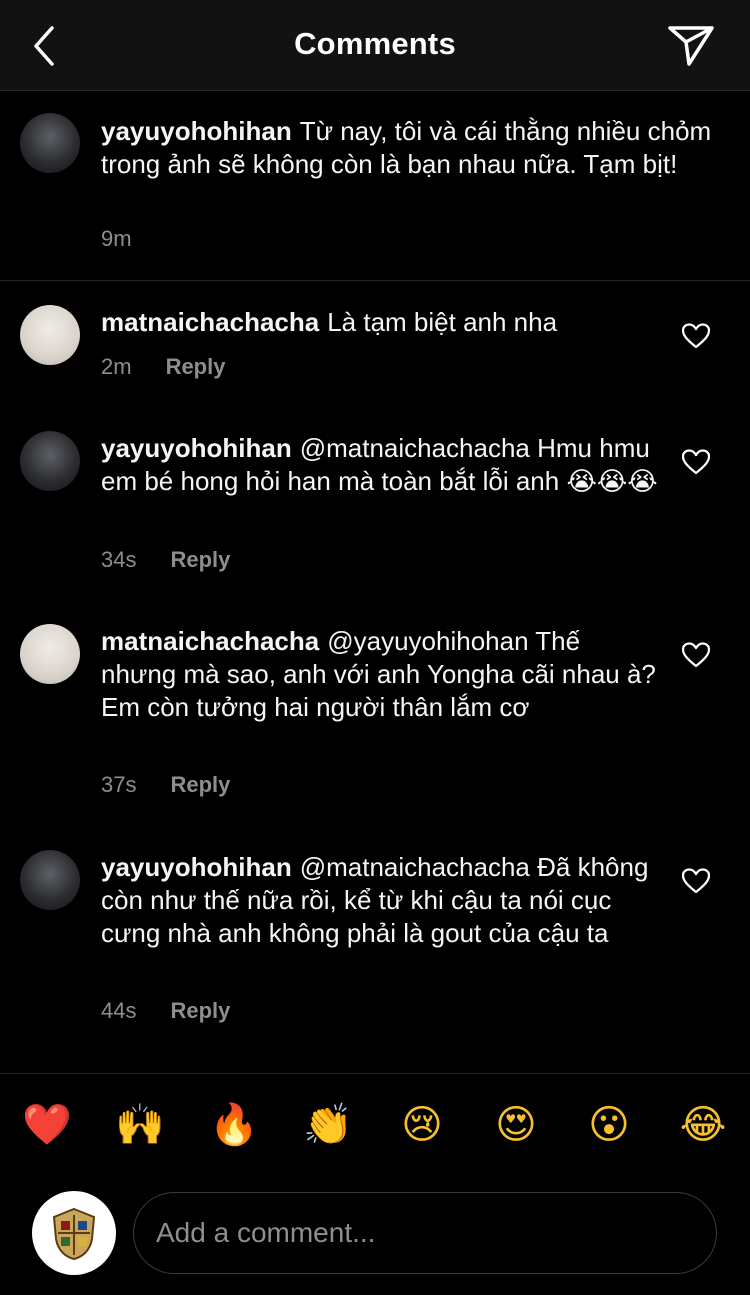 This screenshot has width=750, height=1295. I want to click on caption-timestamp: 9m, so click(116, 238).